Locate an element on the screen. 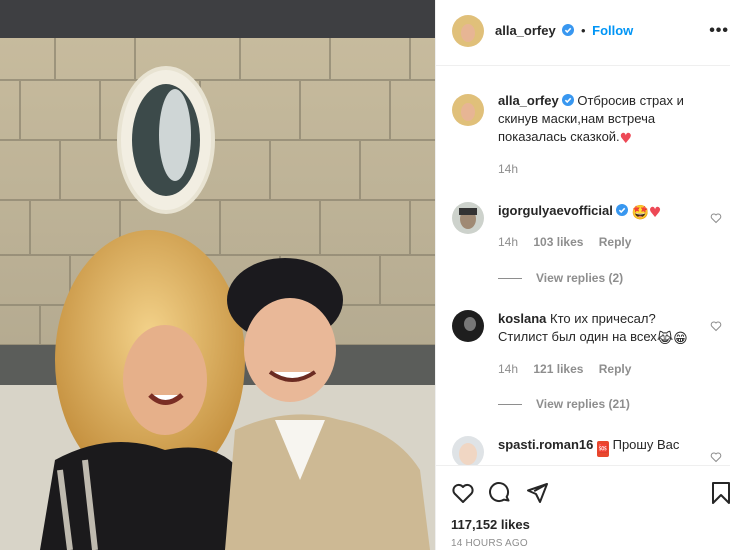  view-replies-label: View replies (21) is located at coordinates (583, 404).